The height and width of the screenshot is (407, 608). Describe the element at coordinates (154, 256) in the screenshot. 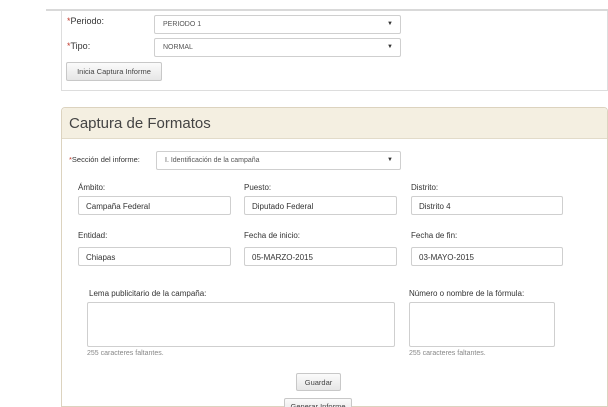

I see `entidad-field: Chiapas` at that location.